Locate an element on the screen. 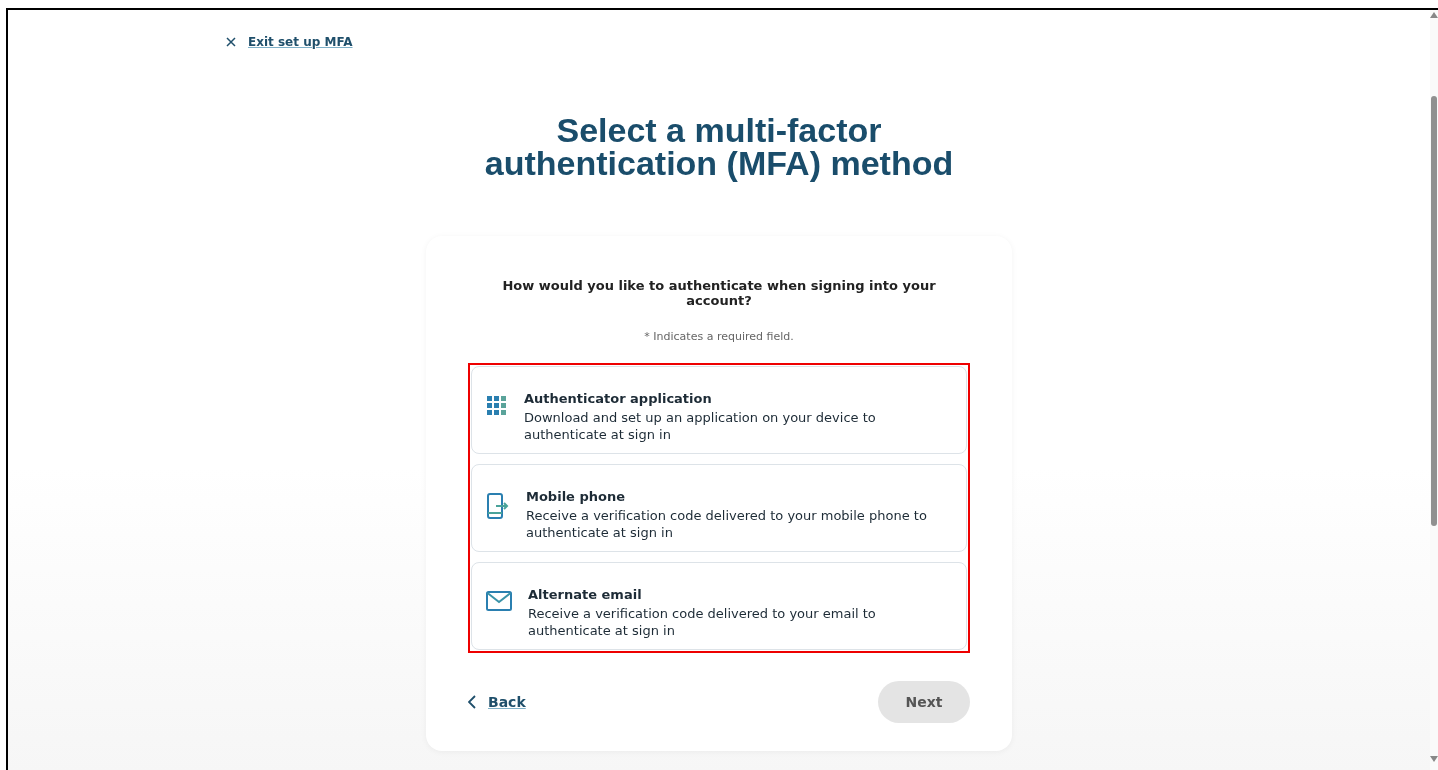  page-title: Select a multi-factor authentication (MFA) method is located at coordinates (719, 147).